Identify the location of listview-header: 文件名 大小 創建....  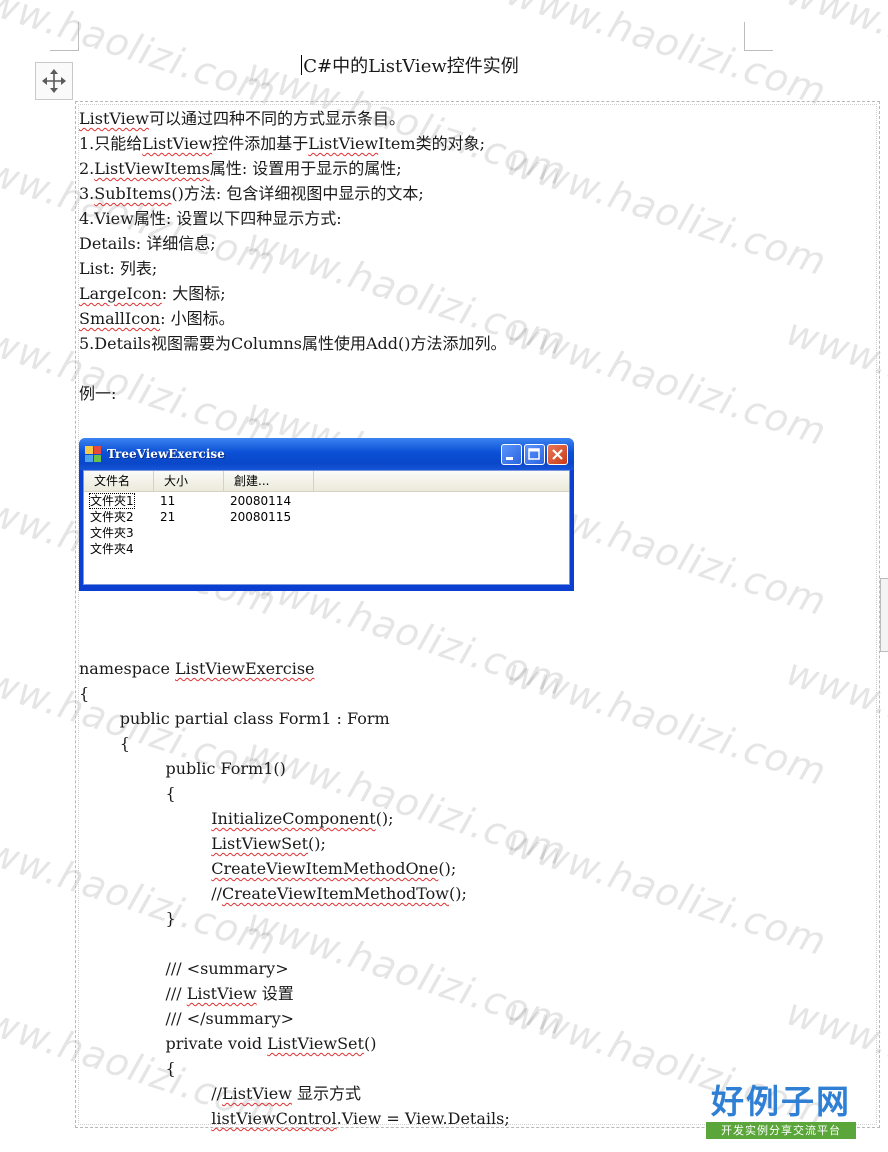
(326, 481).